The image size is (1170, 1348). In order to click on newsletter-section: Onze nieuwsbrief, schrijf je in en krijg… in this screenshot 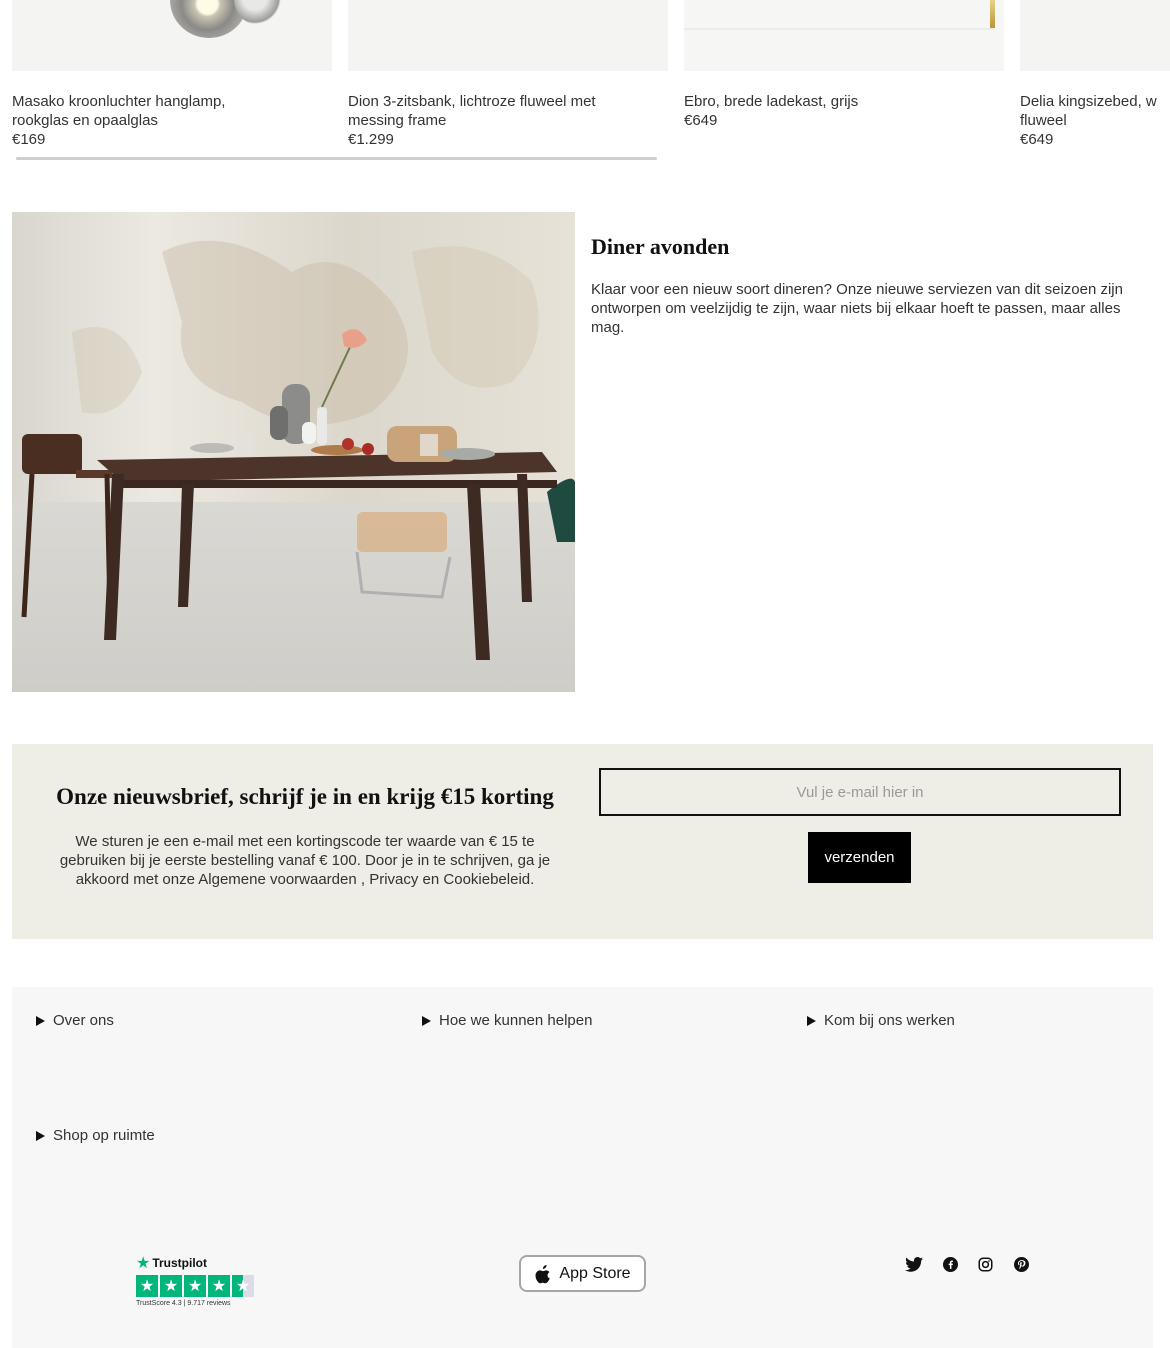, I will do `click(582, 841)`.